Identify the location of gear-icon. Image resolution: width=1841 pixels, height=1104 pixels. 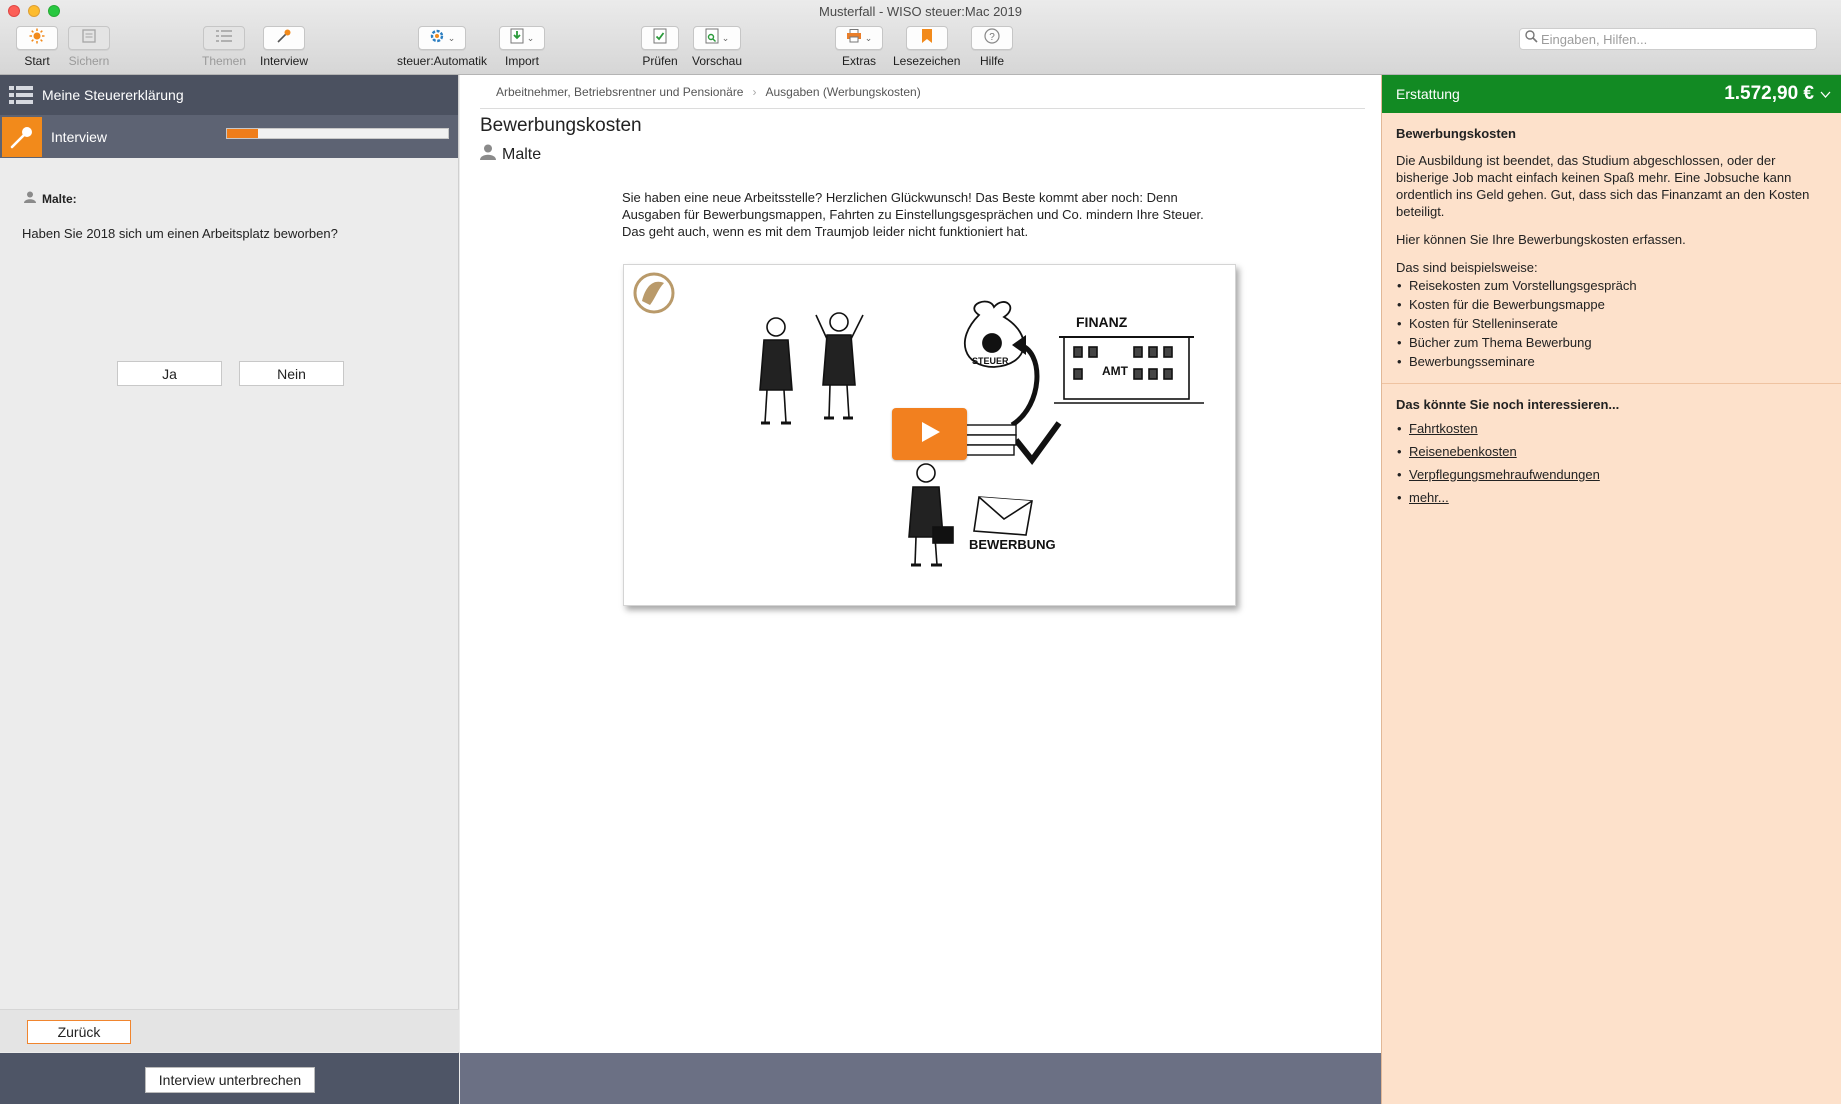
(437, 38).